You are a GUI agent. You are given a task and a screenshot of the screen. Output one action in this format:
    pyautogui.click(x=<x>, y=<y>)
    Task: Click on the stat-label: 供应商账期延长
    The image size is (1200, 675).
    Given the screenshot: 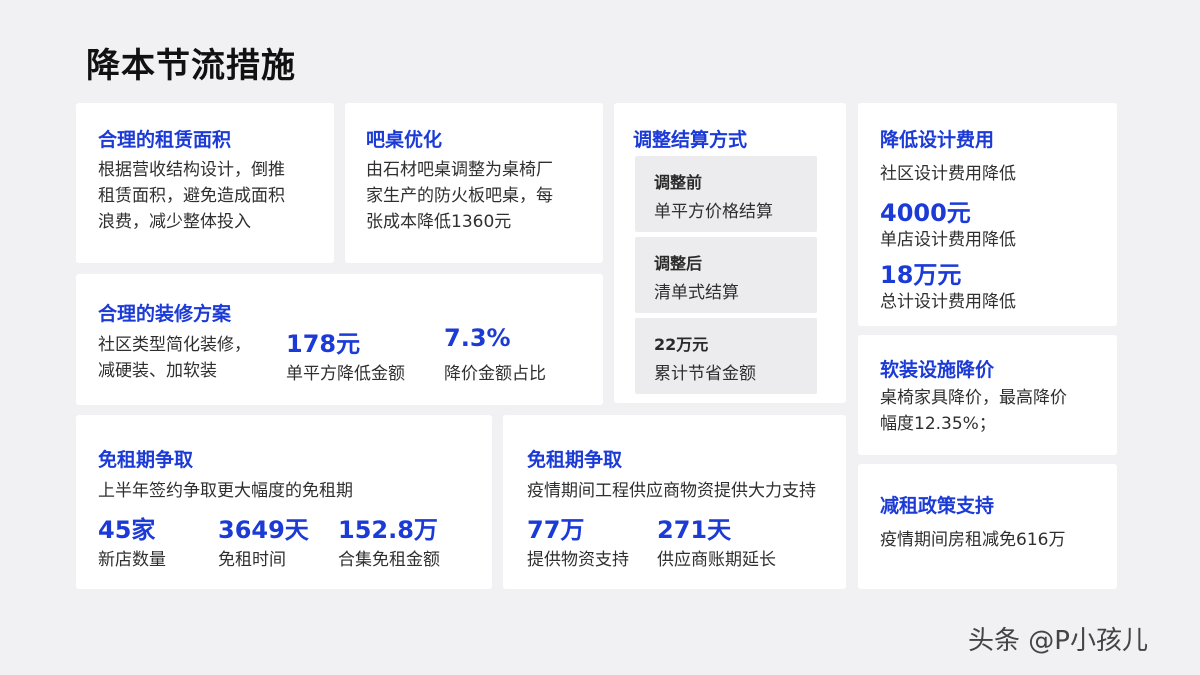 What is the action you would take?
    pyautogui.click(x=716, y=560)
    